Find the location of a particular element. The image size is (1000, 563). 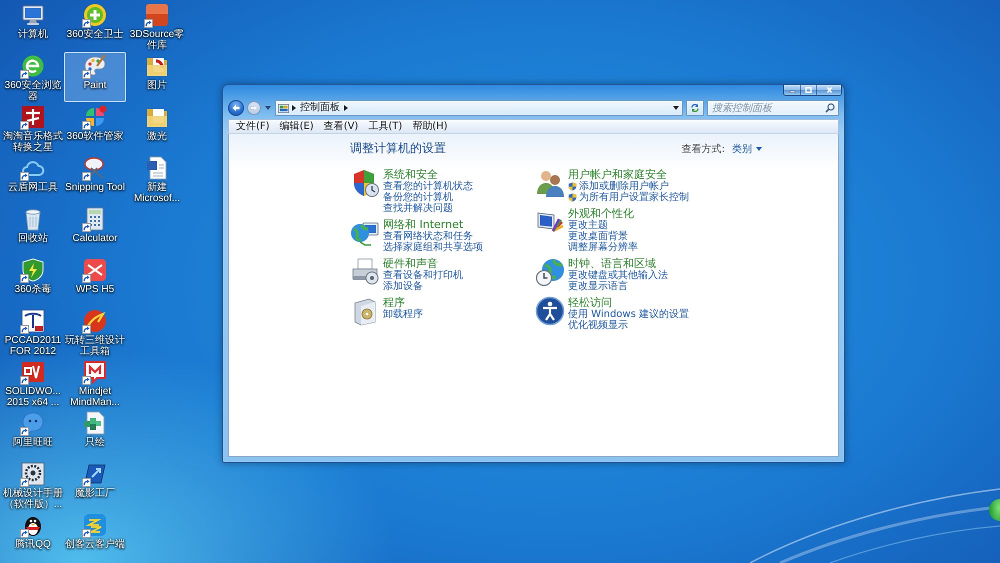

search-icon is located at coordinates (830, 108).